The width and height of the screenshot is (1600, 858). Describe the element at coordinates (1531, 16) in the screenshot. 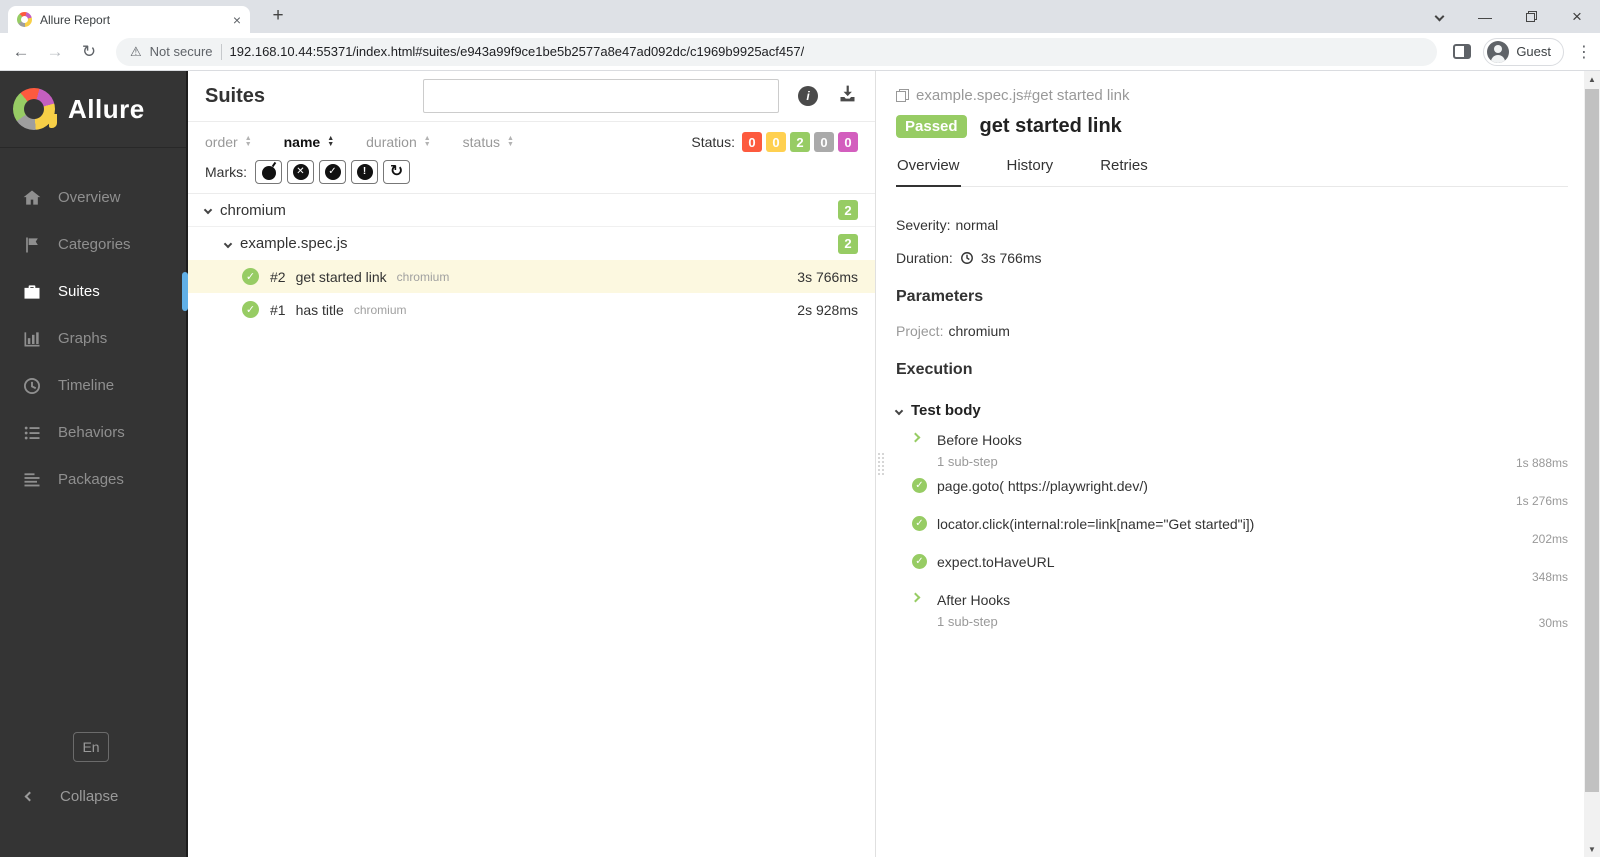

I see `restore-button` at that location.